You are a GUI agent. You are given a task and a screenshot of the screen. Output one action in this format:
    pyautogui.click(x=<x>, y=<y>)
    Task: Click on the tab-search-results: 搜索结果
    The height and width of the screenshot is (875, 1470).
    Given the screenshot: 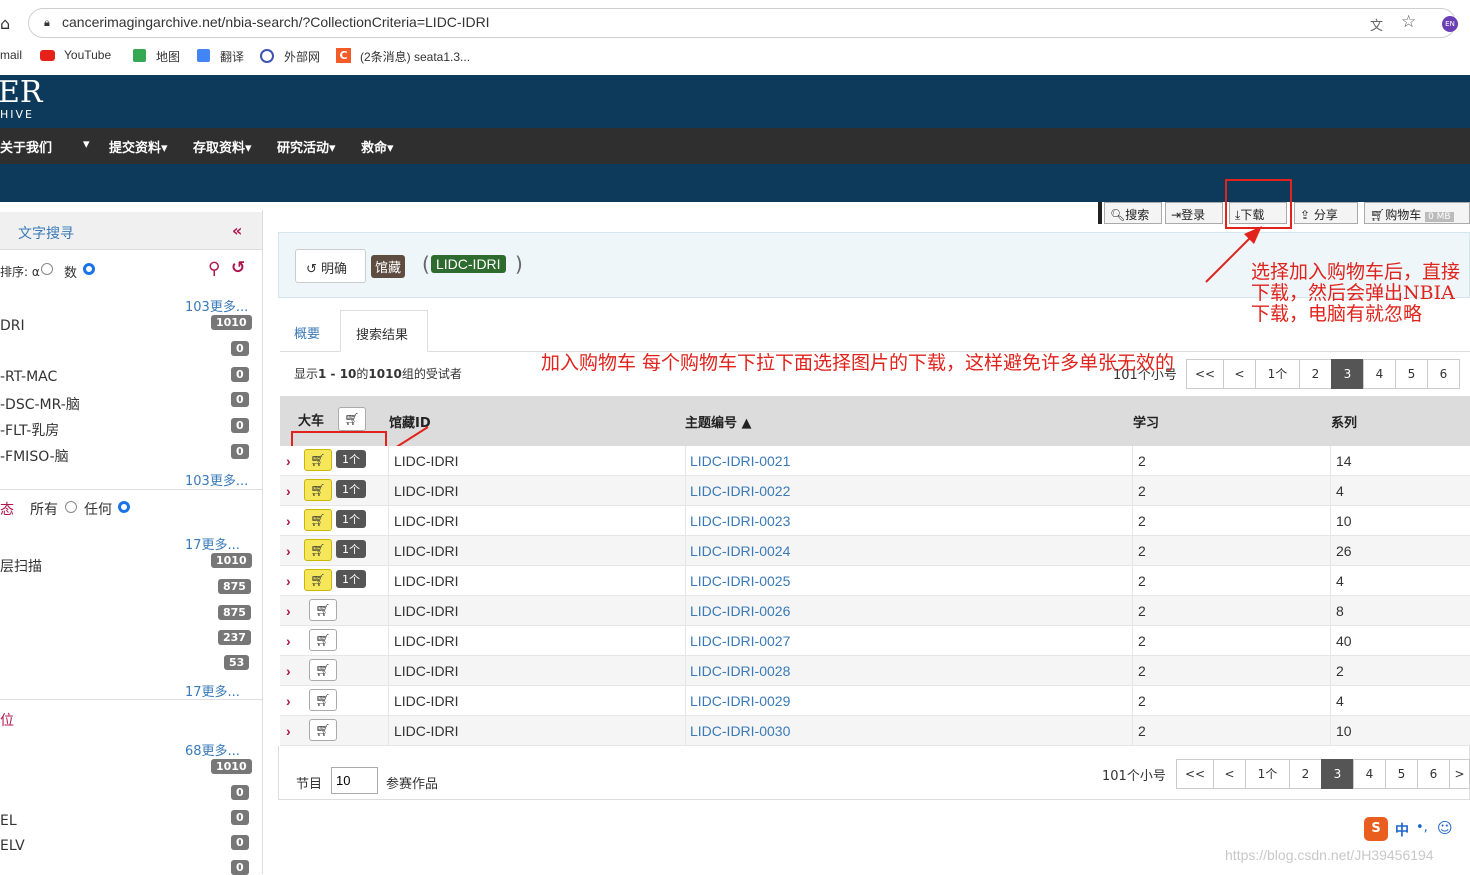 What is the action you would take?
    pyautogui.click(x=384, y=331)
    